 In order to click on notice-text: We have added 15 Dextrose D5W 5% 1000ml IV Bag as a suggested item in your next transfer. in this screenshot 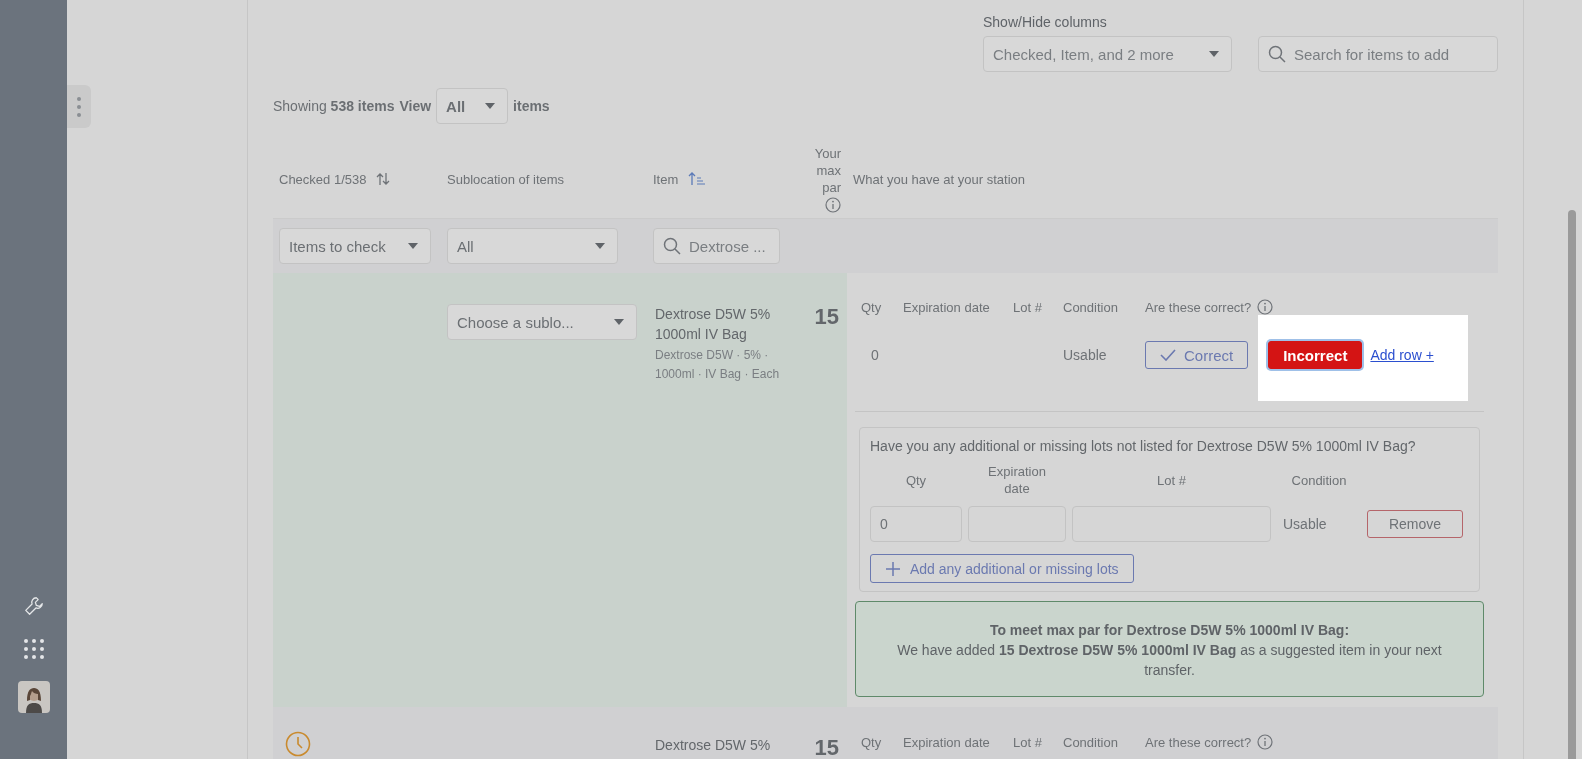, I will do `click(1169, 660)`.